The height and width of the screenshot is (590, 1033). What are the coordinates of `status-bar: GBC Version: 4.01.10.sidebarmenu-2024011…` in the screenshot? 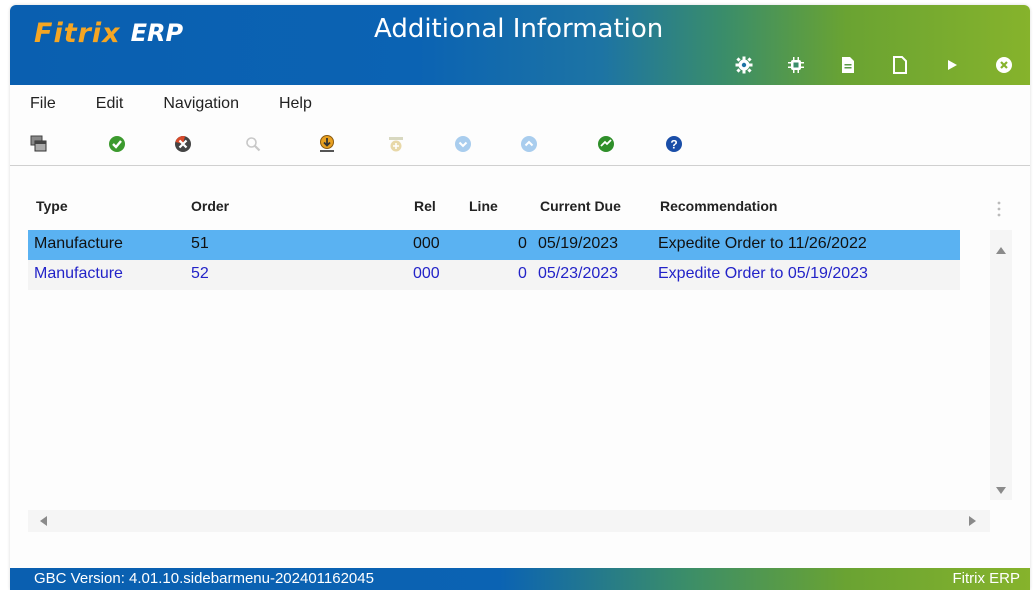 It's located at (520, 579).